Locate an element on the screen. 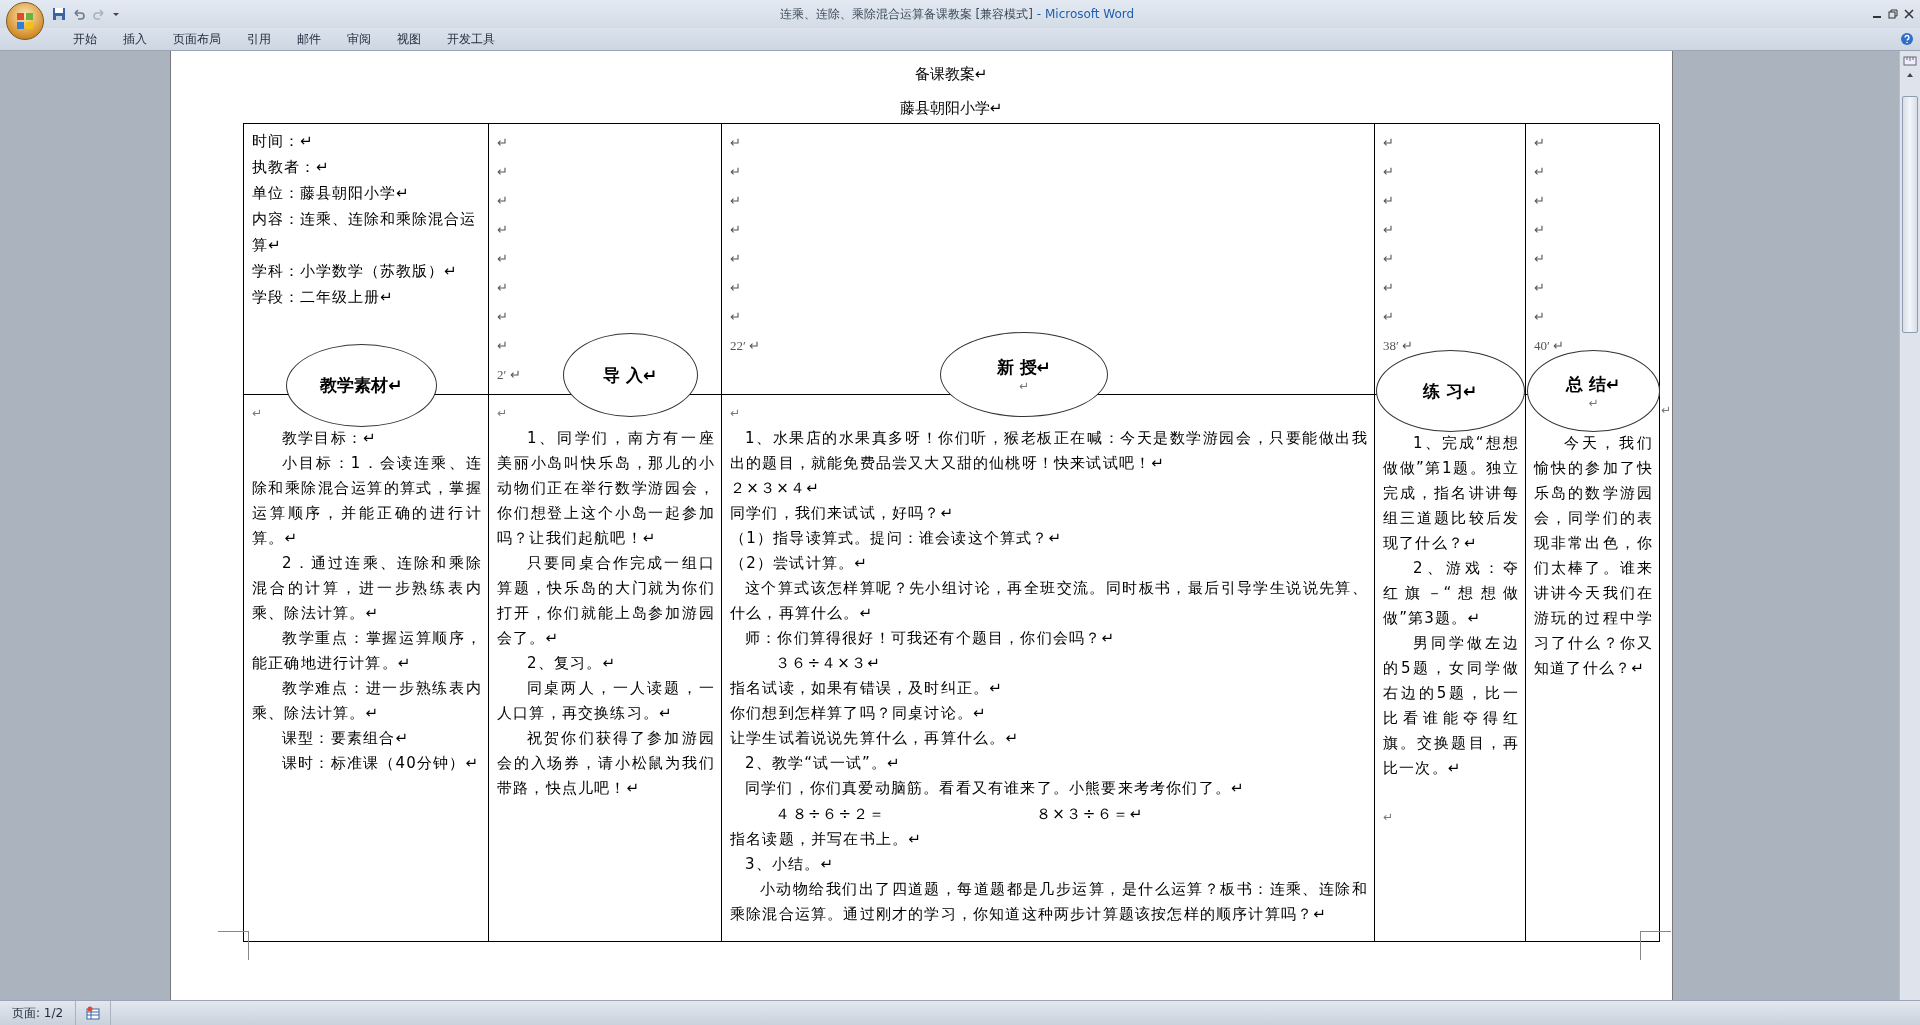  paragraph-text: 同桌两人，一人读题，一人口算，再交换练习。↵ is located at coordinates (606, 701).